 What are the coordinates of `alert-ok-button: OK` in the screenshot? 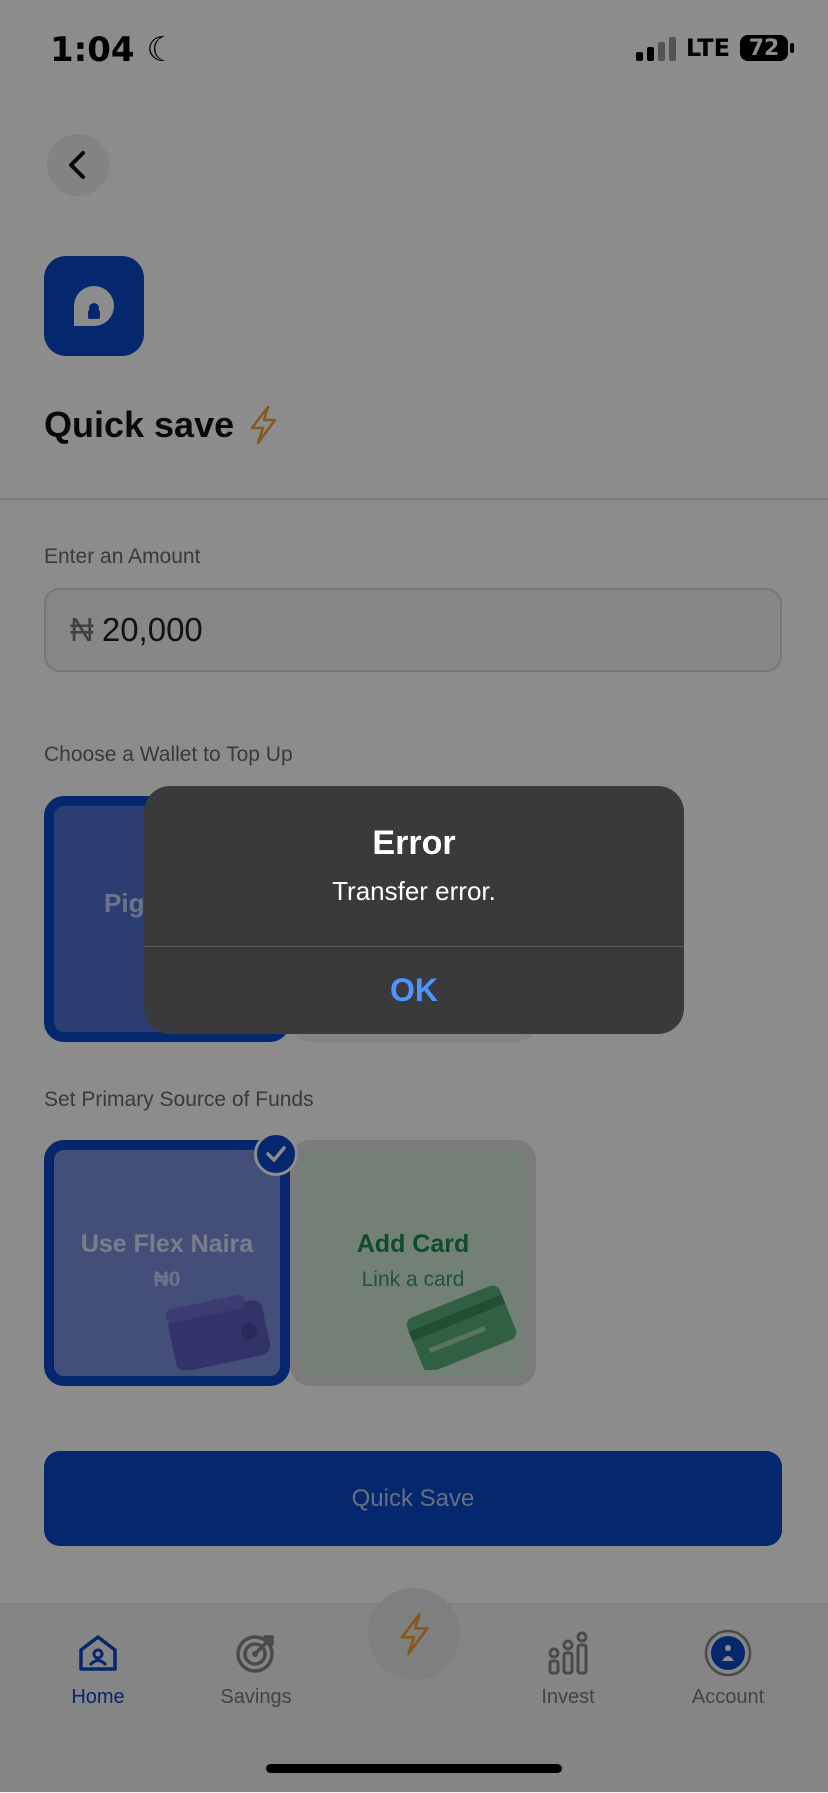 It's located at (414, 990).